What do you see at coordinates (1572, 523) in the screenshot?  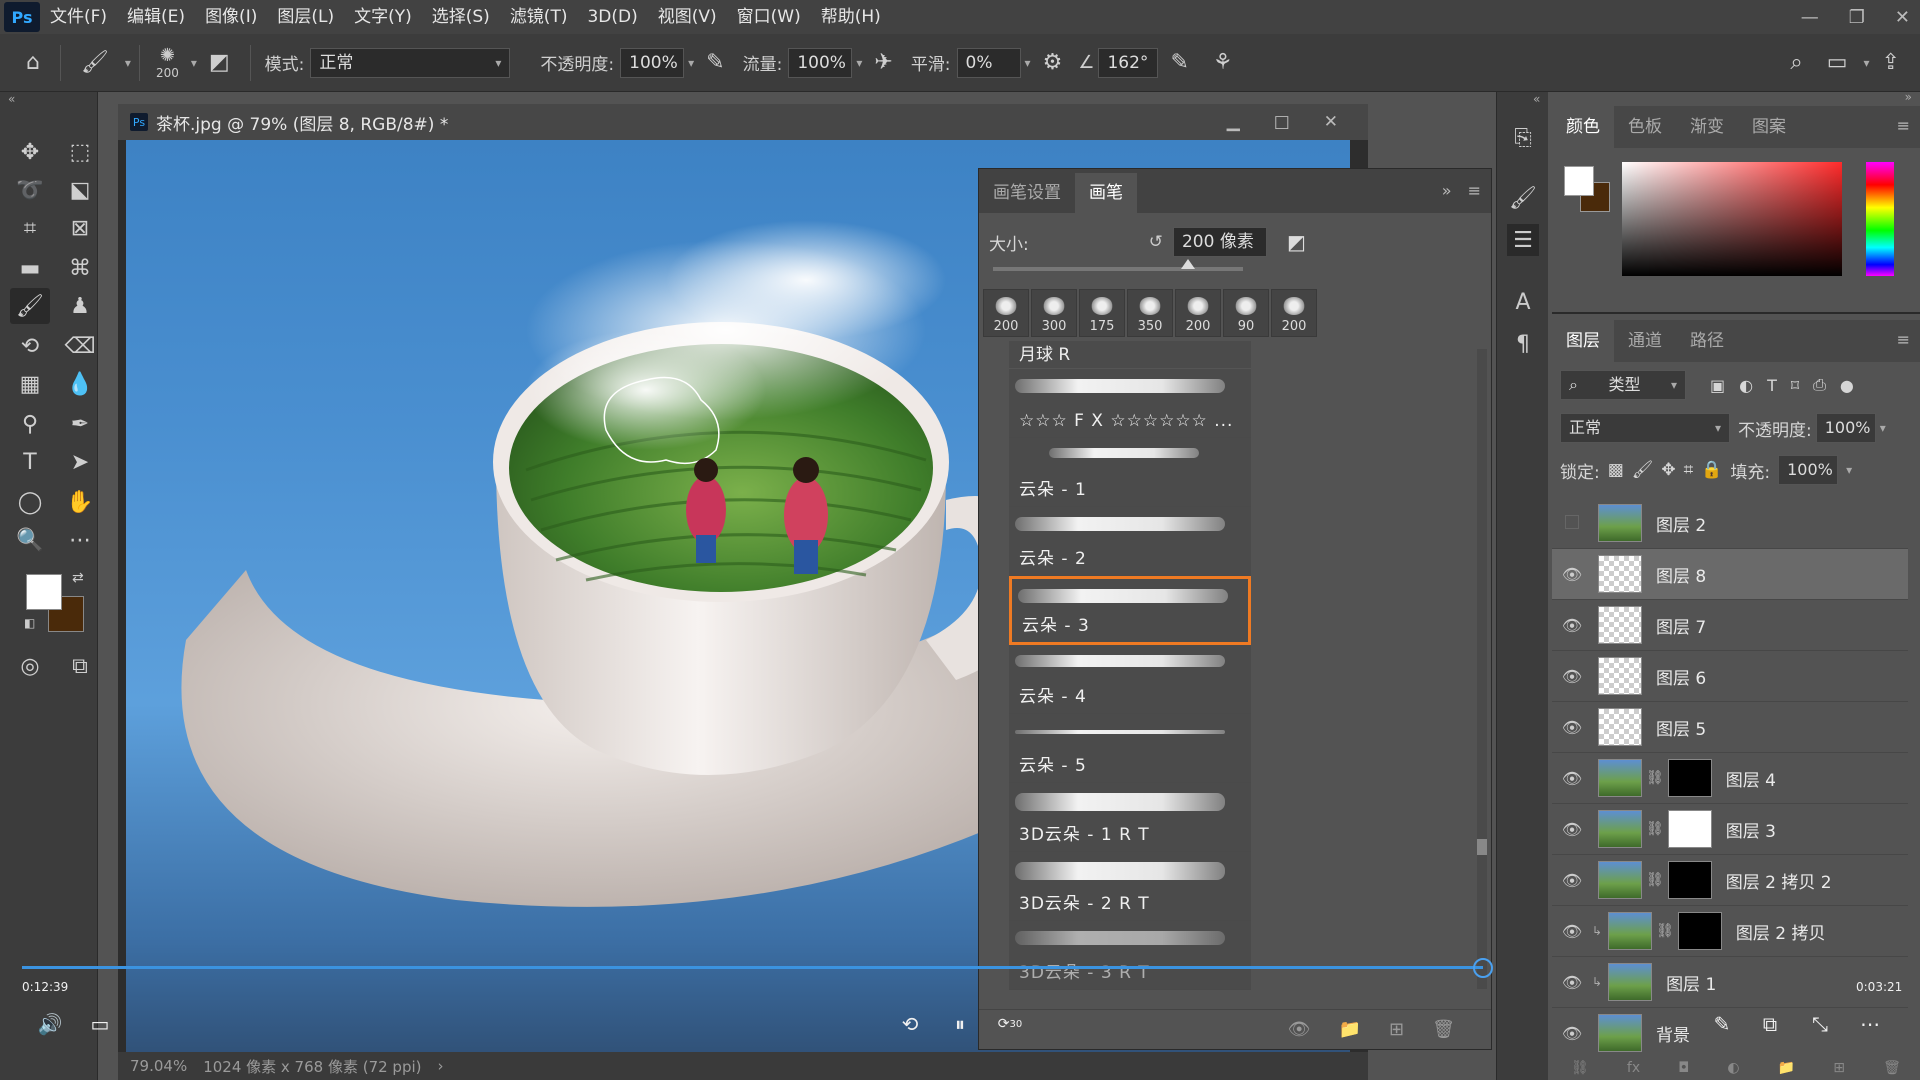 I see `visibility-toggle-off` at bounding box center [1572, 523].